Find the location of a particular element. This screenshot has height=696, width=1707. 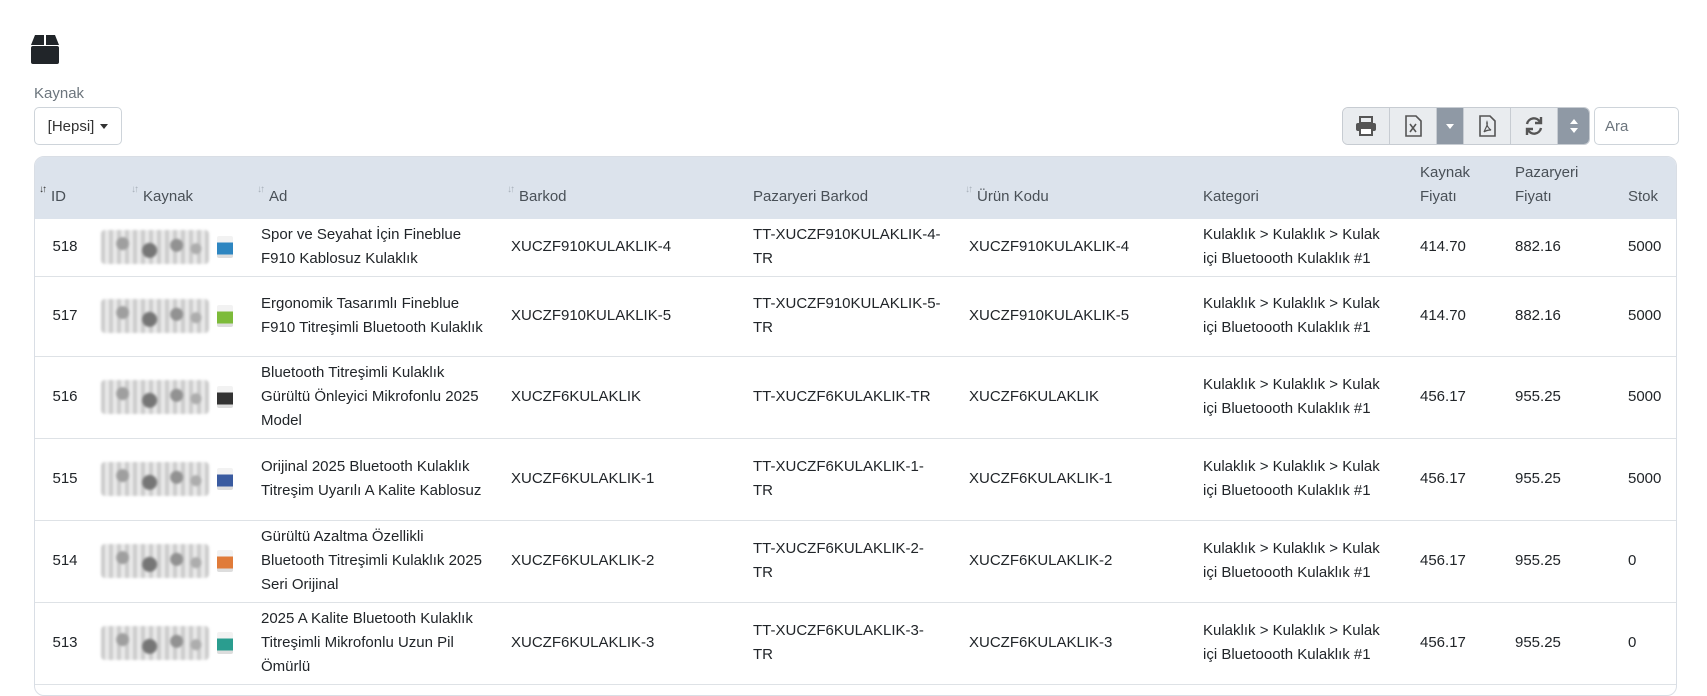

pdf-icon is located at coordinates (1487, 126).